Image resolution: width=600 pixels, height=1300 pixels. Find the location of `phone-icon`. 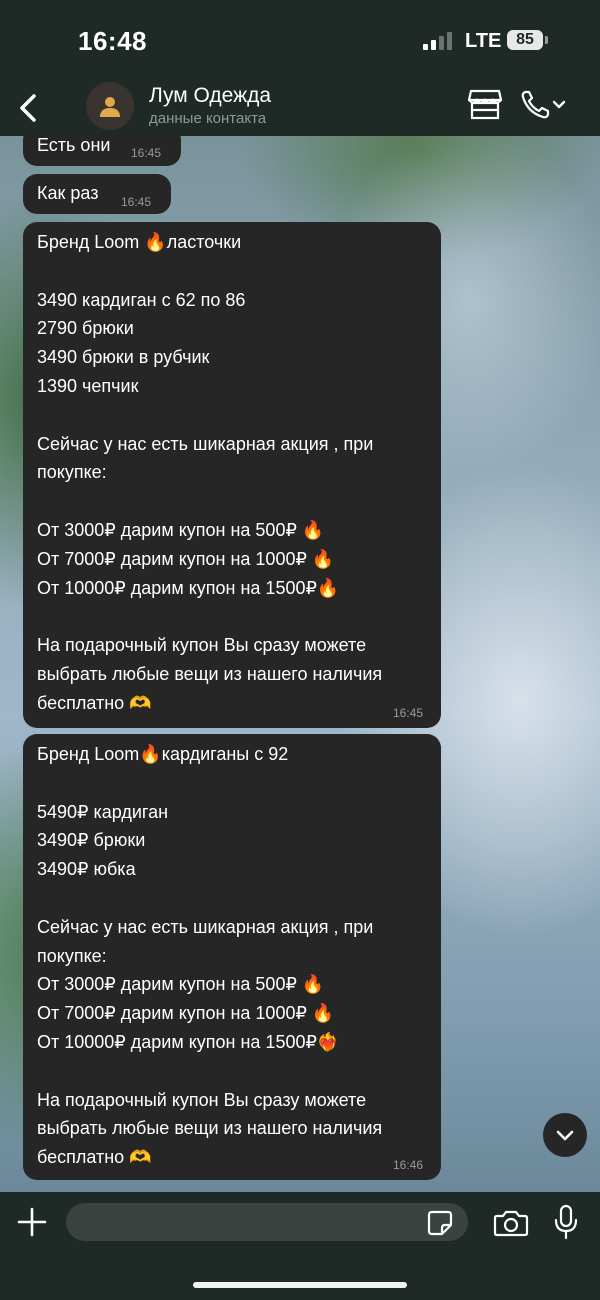

phone-icon is located at coordinates (543, 104).